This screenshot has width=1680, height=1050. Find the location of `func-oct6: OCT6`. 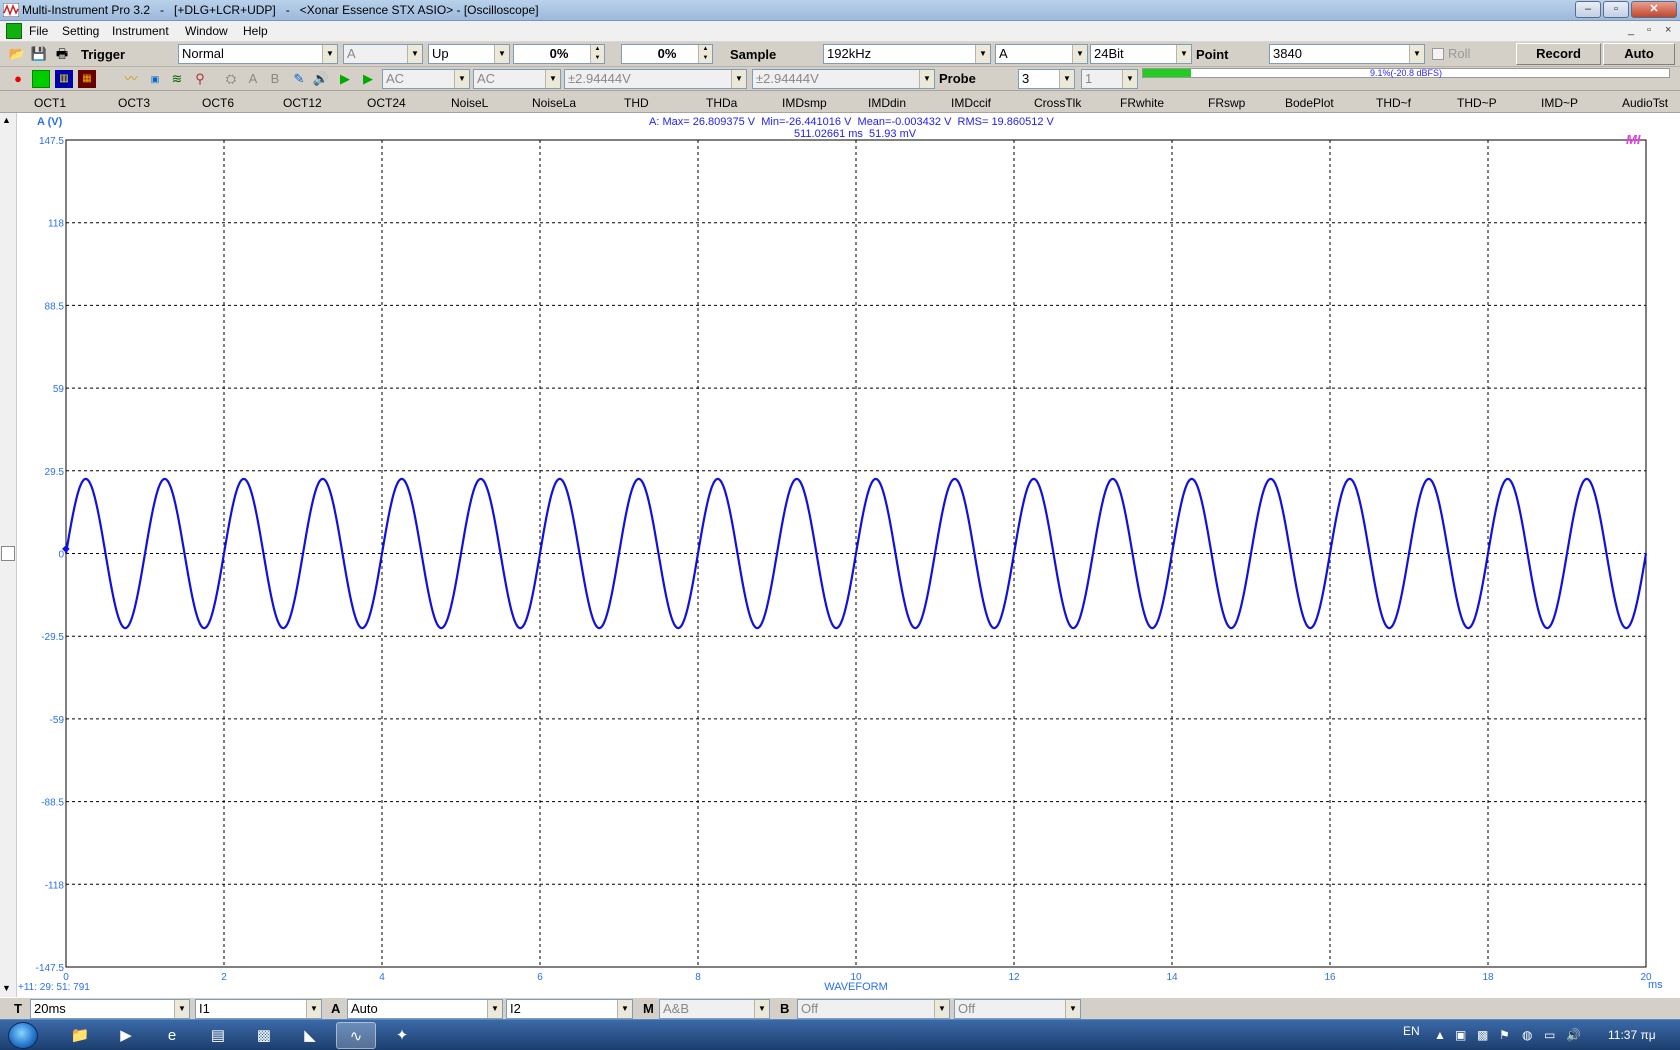

func-oct6: OCT6 is located at coordinates (218, 103).